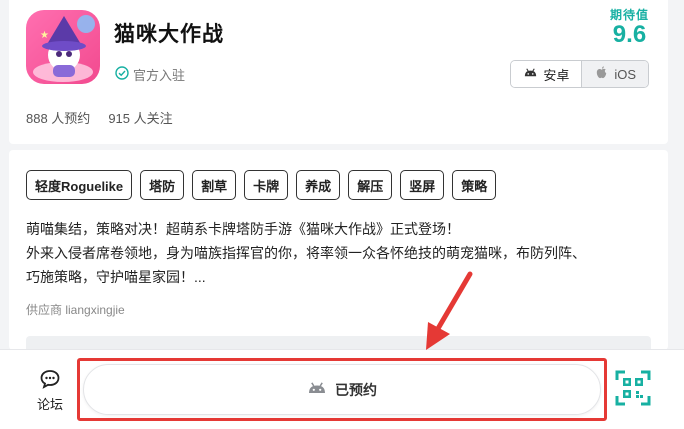 The height and width of the screenshot is (429, 684). What do you see at coordinates (58, 118) in the screenshot?
I see `reservation-count: 888 人预约` at bounding box center [58, 118].